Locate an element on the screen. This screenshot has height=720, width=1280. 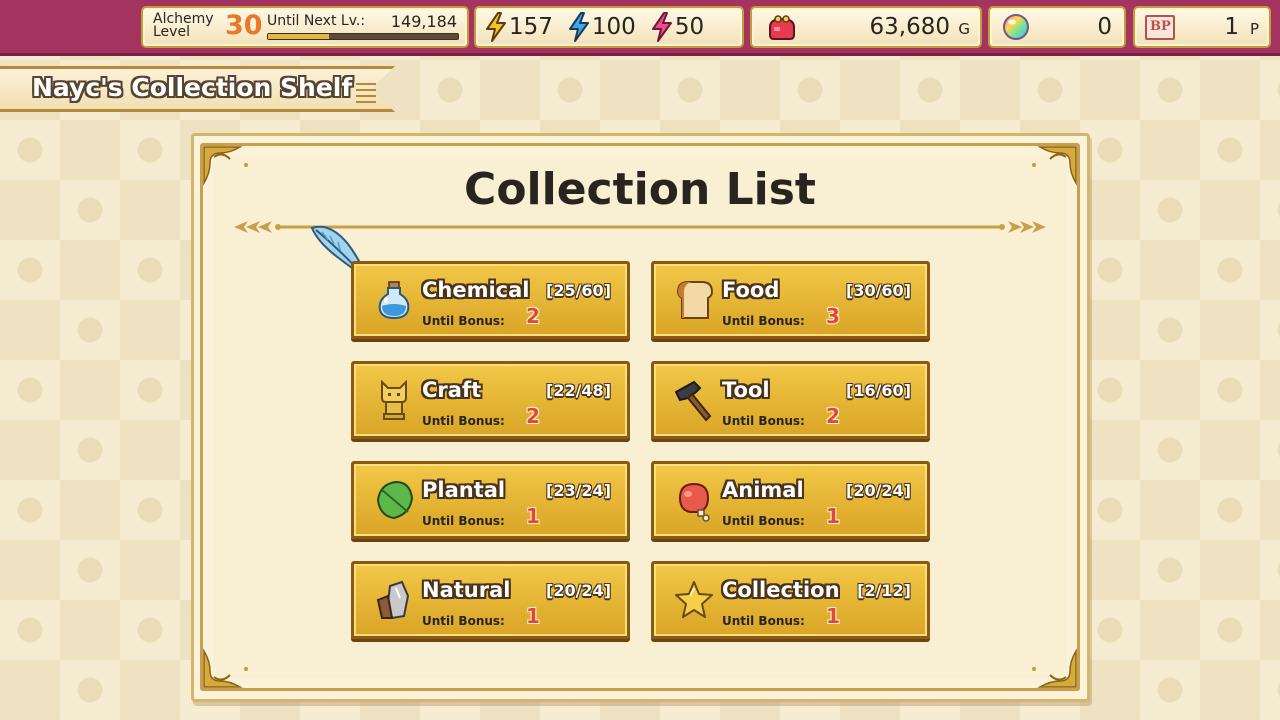
category-card-natural: Natural [20/24] Until Bonus: 1 is located at coordinates (490, 600).